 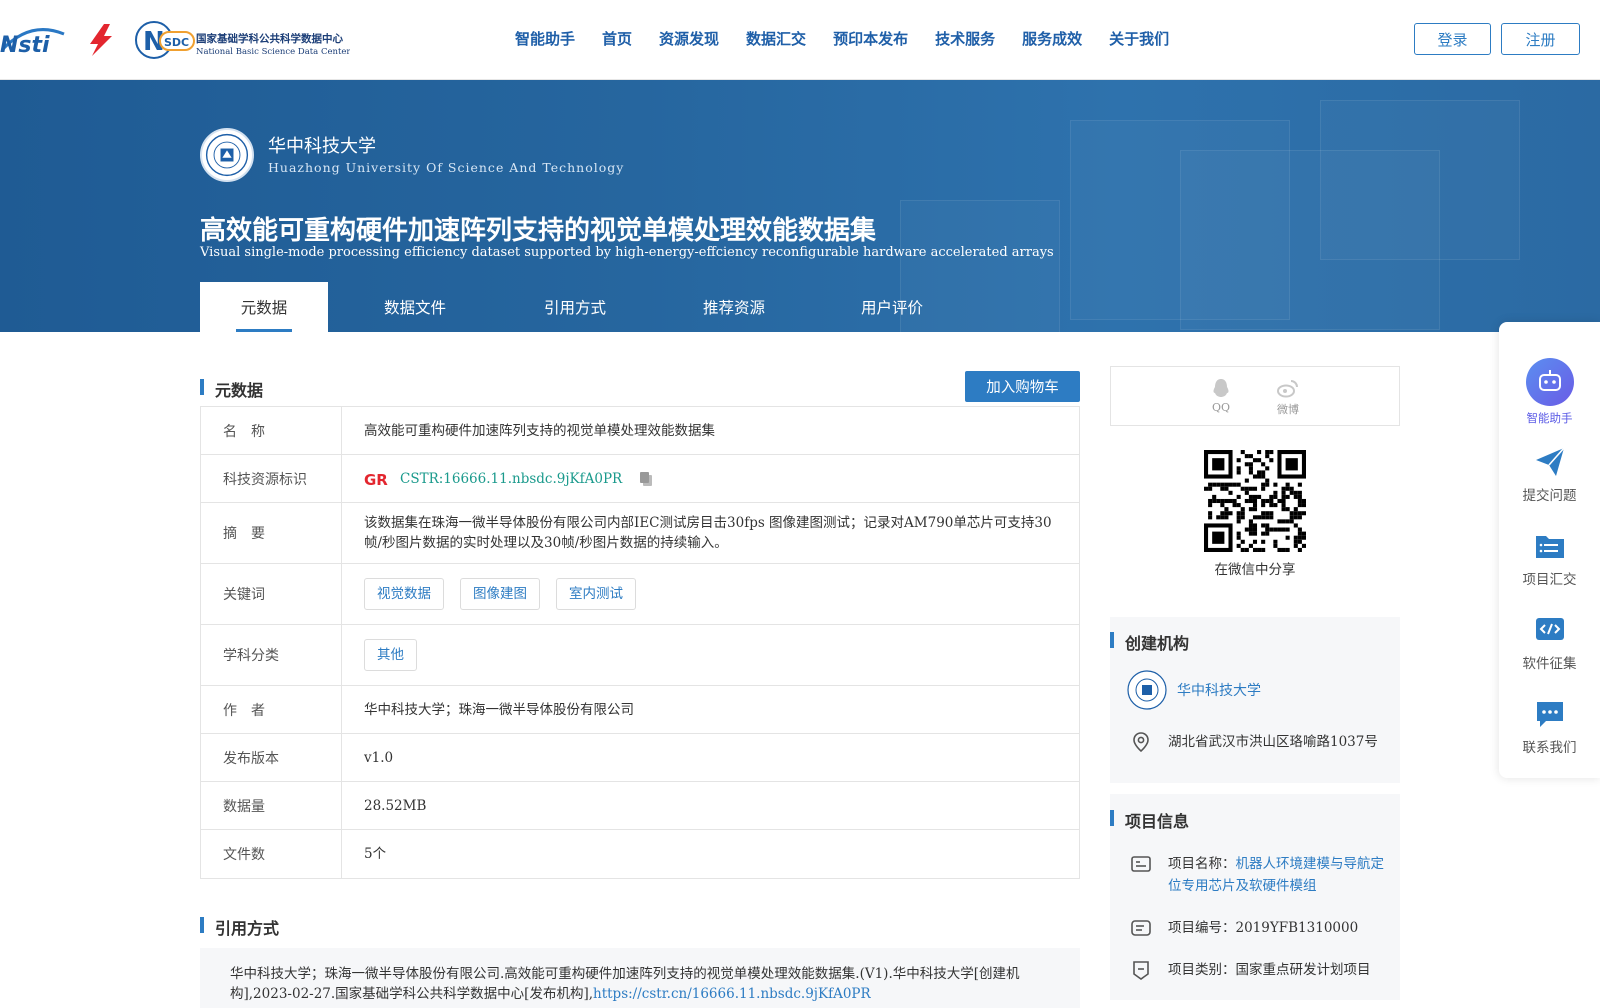 I want to click on tab-citation: 引用方式, so click(x=575, y=307).